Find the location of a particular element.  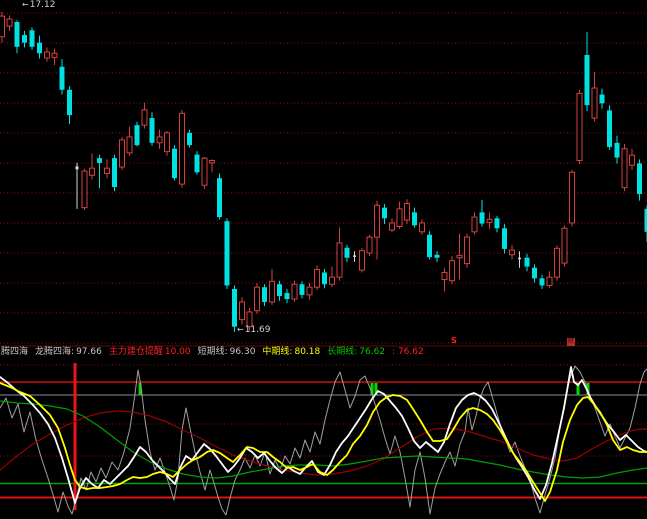

lowest-price-label: ←11.69 is located at coordinates (253, 330).